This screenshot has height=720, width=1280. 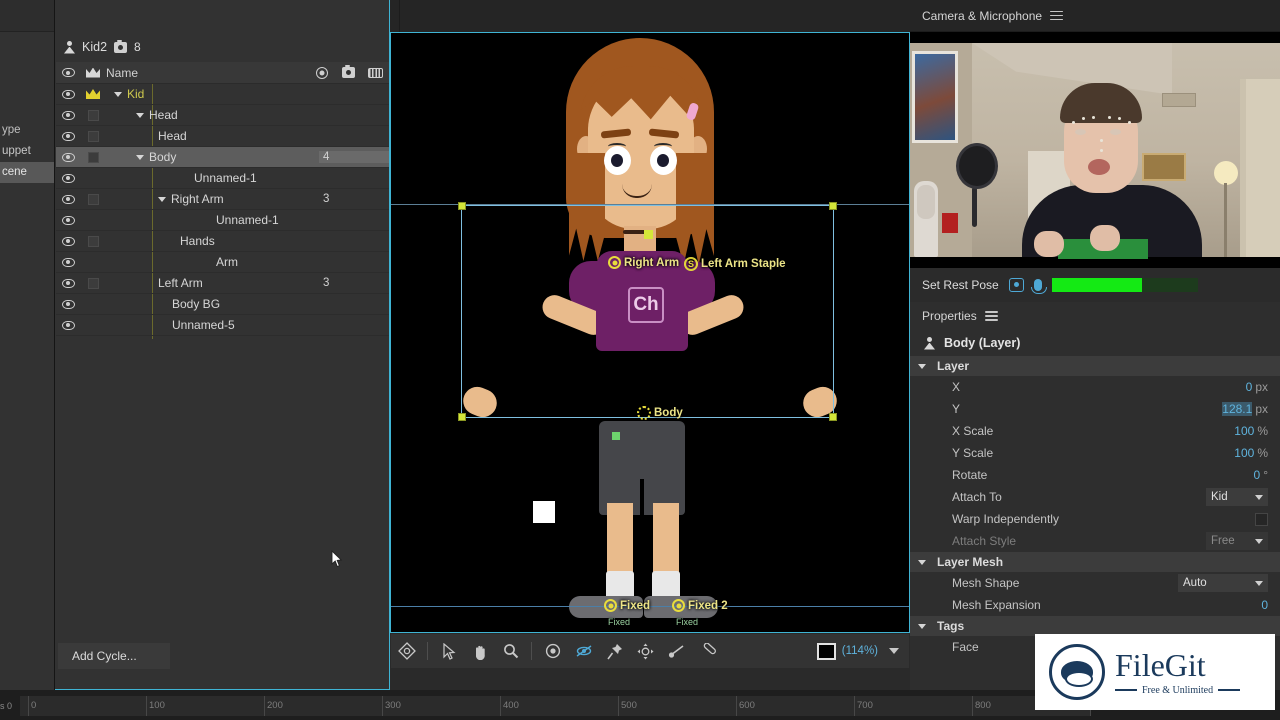 I want to click on layer-row: Body 4, so click(x=222, y=157).